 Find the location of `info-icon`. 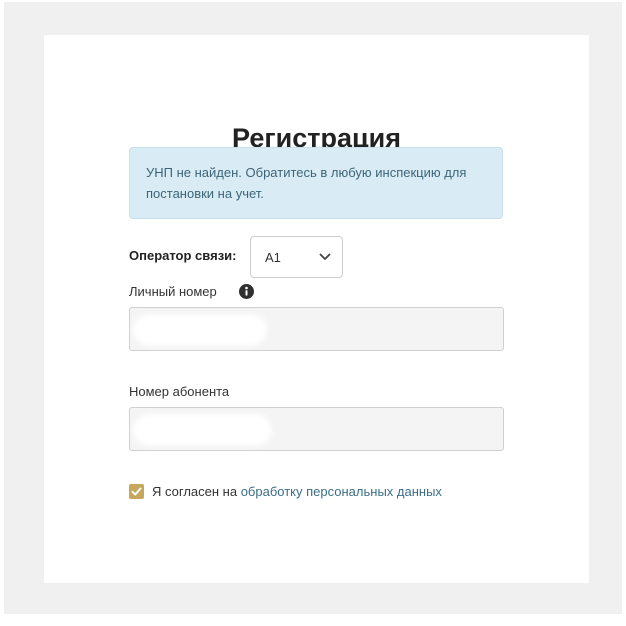

info-icon is located at coordinates (246, 291).